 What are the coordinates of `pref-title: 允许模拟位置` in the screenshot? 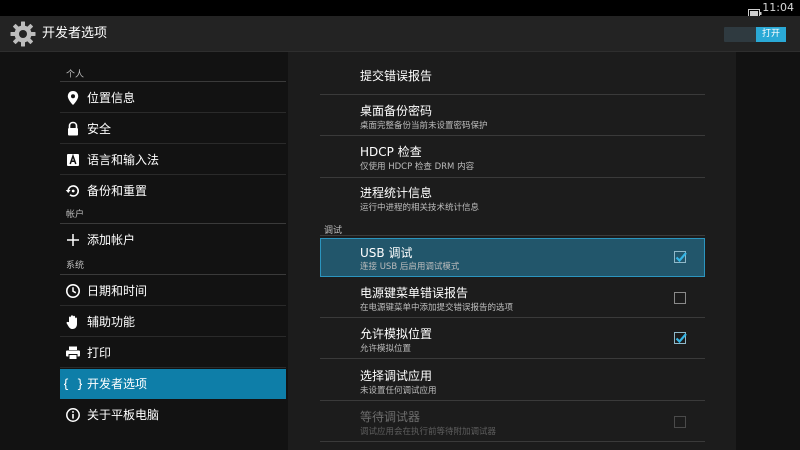 It's located at (396, 334).